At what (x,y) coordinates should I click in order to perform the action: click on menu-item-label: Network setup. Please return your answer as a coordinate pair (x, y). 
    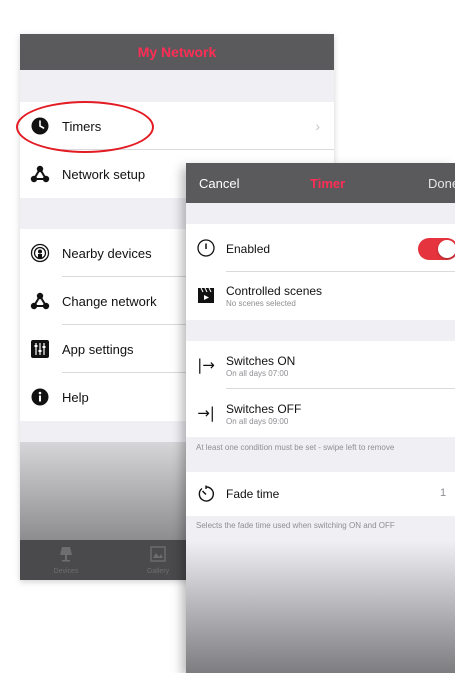
    Looking at the image, I should click on (104, 174).